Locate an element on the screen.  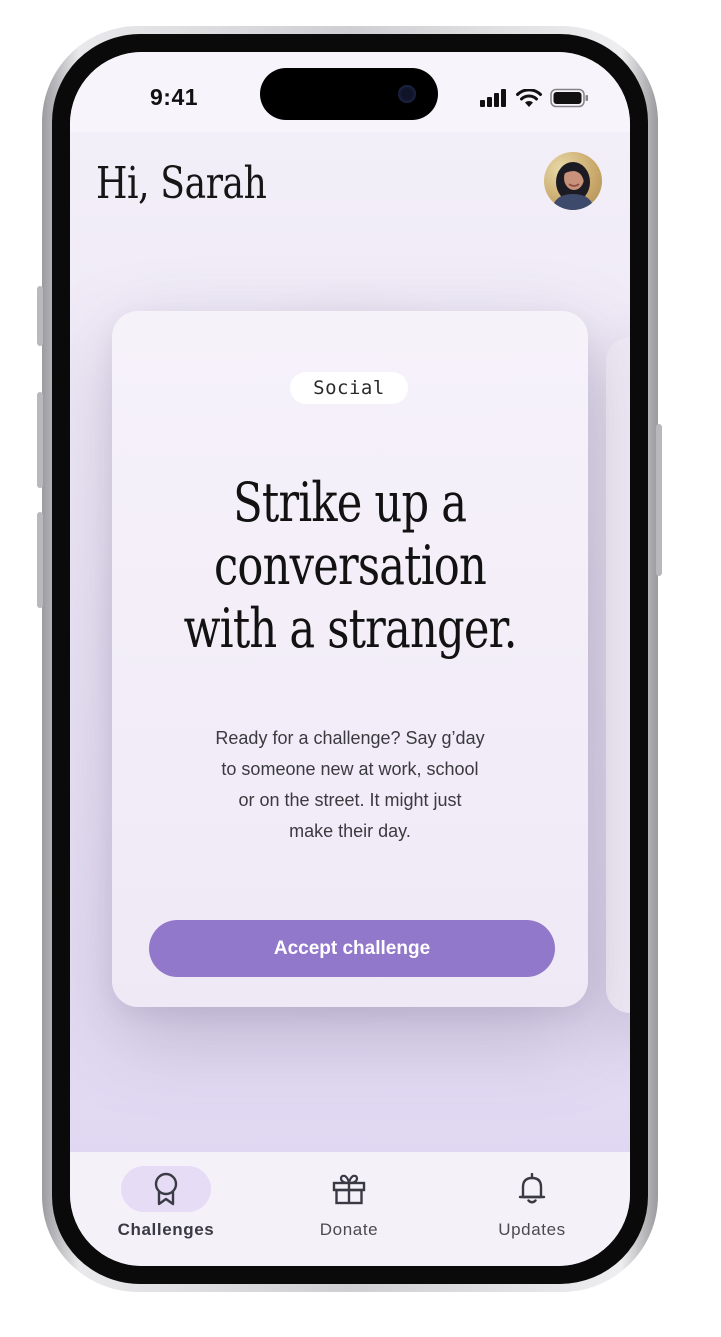
dynamic-island is located at coordinates (349, 94).